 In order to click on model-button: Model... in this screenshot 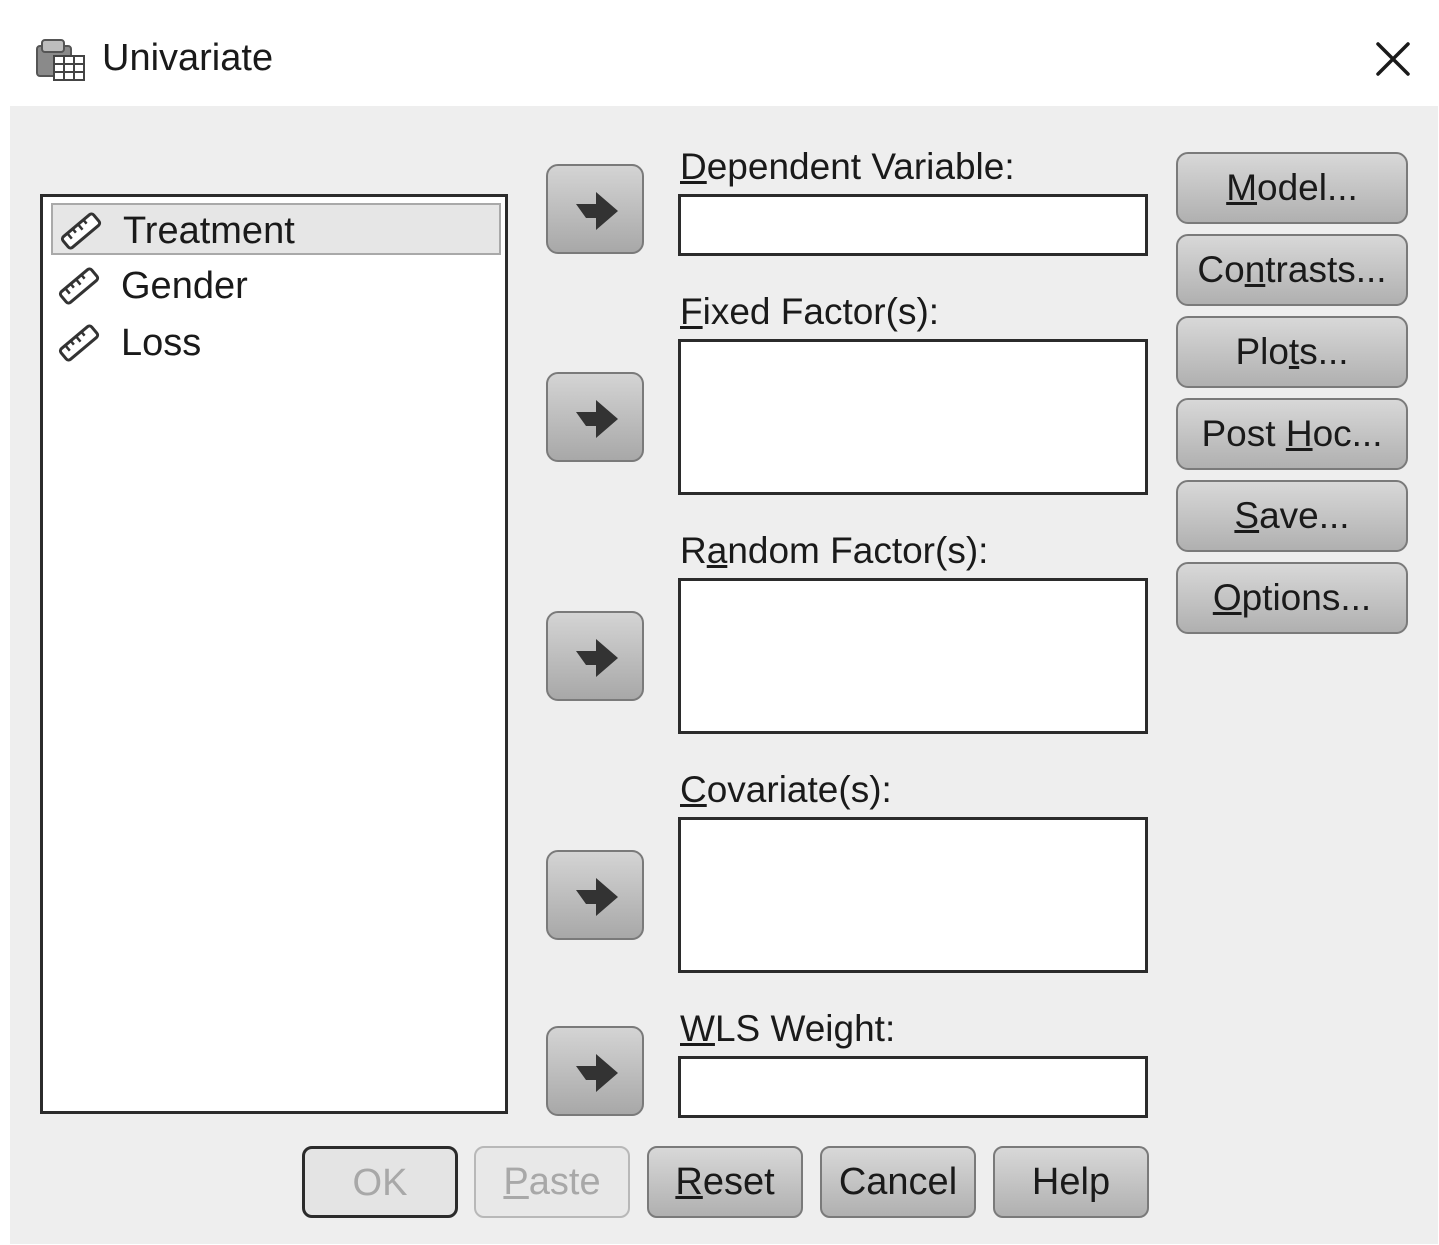, I will do `click(1292, 188)`.